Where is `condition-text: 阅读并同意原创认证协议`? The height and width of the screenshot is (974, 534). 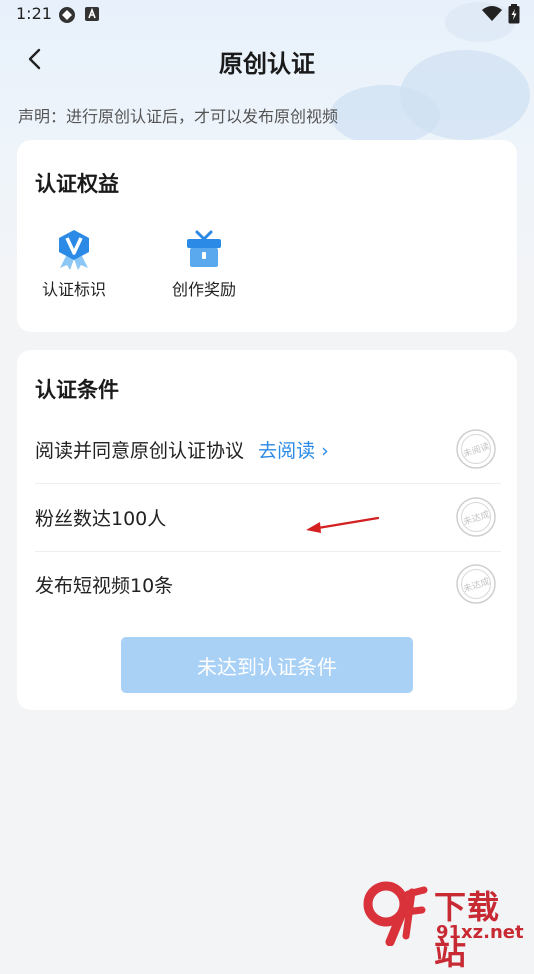
condition-text: 阅读并同意原创认证协议 is located at coordinates (140, 451).